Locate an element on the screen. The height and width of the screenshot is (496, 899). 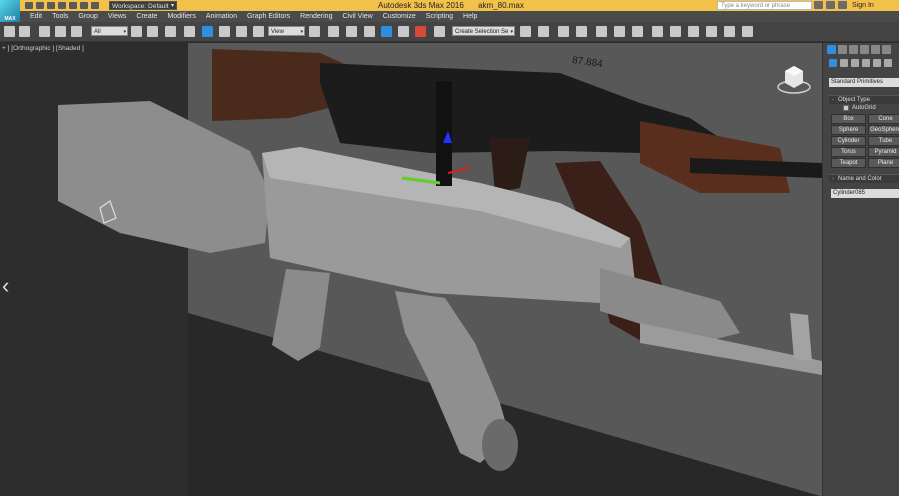
percent-snap-icon is located at coordinates (403, 31).